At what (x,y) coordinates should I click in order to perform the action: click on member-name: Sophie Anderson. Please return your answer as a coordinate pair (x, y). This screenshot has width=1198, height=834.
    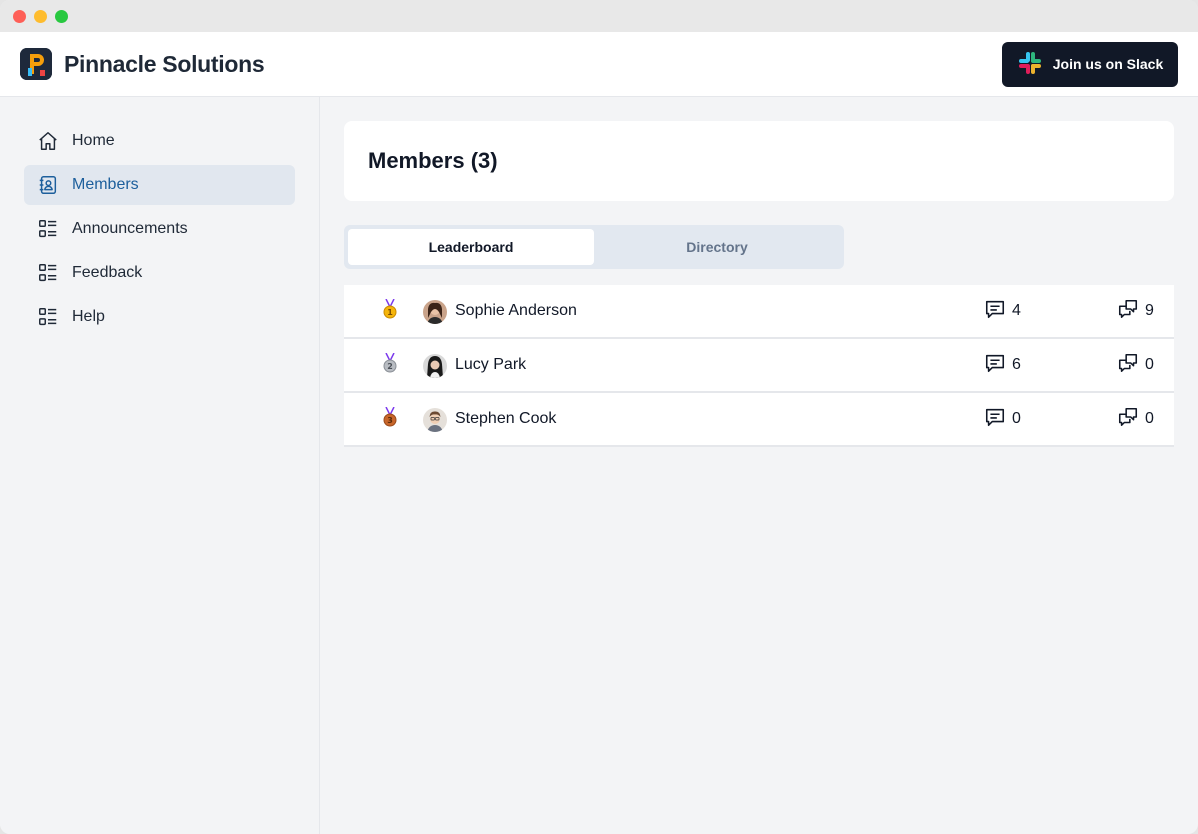
    Looking at the image, I should click on (516, 311).